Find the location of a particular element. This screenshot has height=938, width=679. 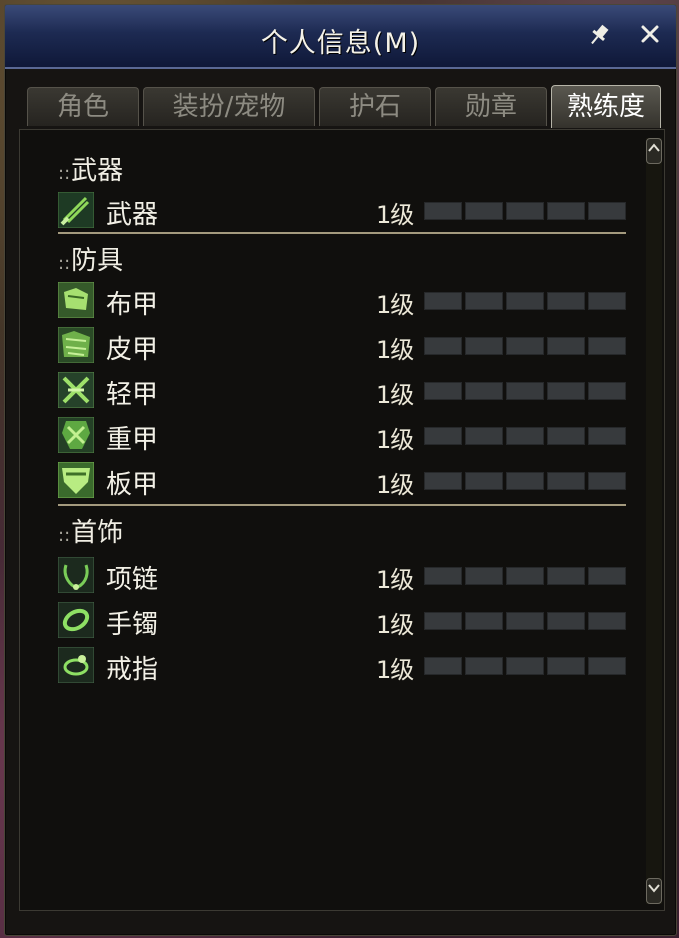

proficiency-name: 布甲 is located at coordinates (132, 305).